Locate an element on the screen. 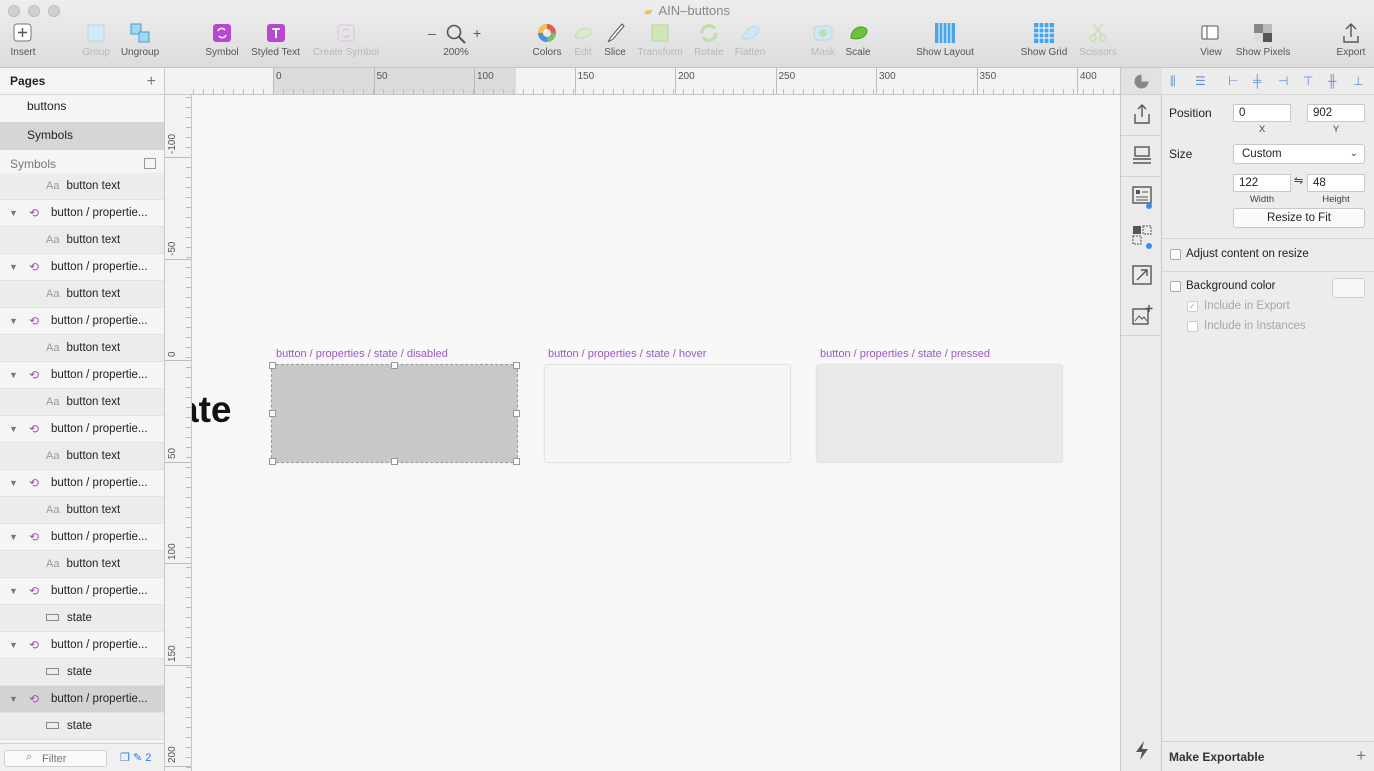 The height and width of the screenshot is (771, 1374). include-in-export-checkbox: ✓ is located at coordinates (1192, 306).